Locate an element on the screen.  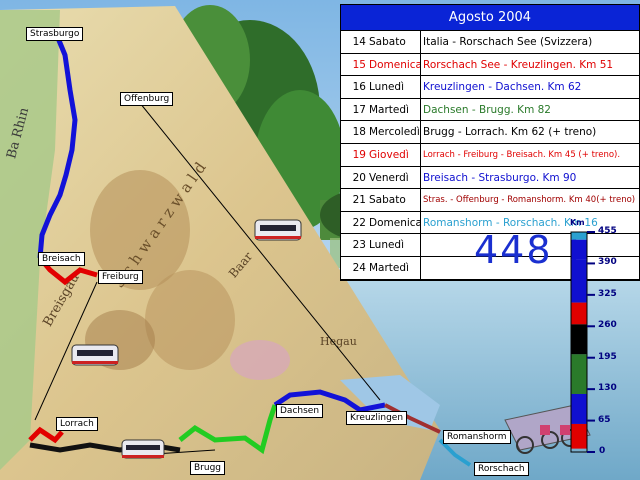
gauge-tick-label: 0 is located at coordinates (602, 451).